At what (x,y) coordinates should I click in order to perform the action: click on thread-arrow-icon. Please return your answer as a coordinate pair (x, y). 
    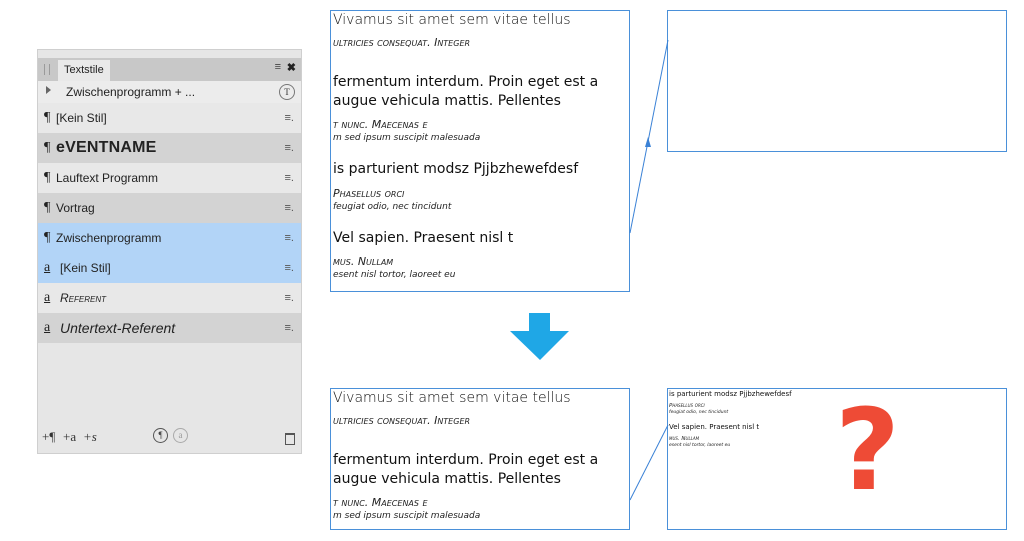
    Looking at the image, I should click on (648, 142).